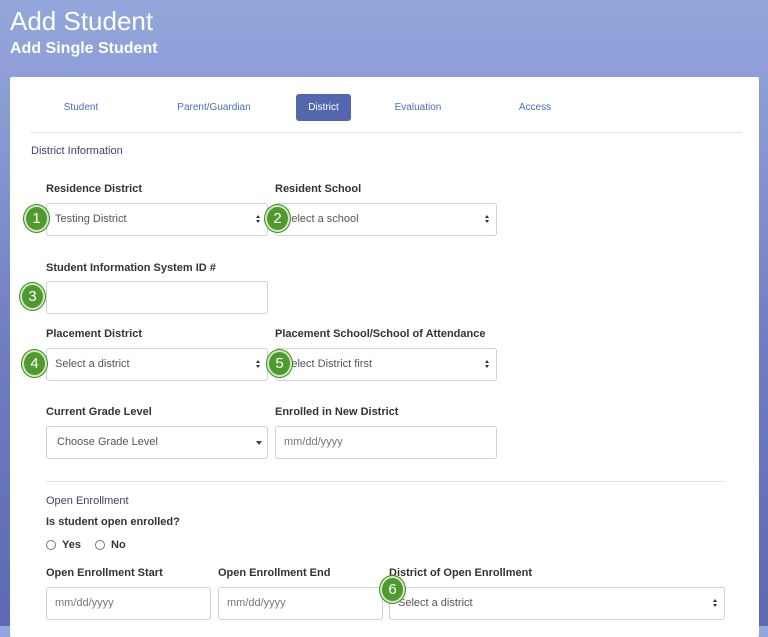 The height and width of the screenshot is (637, 768). What do you see at coordinates (435, 603) in the screenshot?
I see `open-enrollment-district-value: Select a district` at bounding box center [435, 603].